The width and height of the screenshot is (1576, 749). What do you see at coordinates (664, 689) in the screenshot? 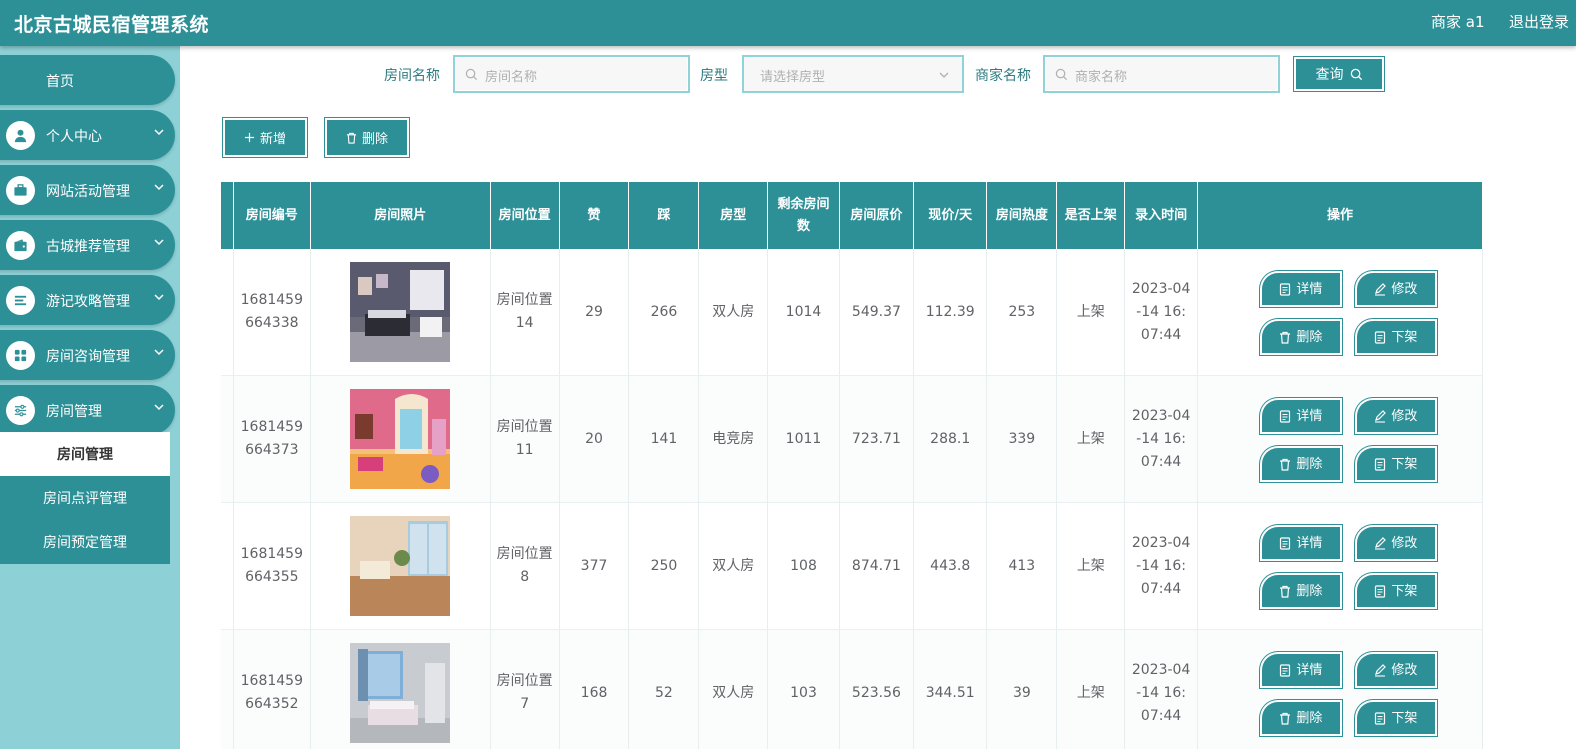
I see `cell-dislikes: 52` at bounding box center [664, 689].